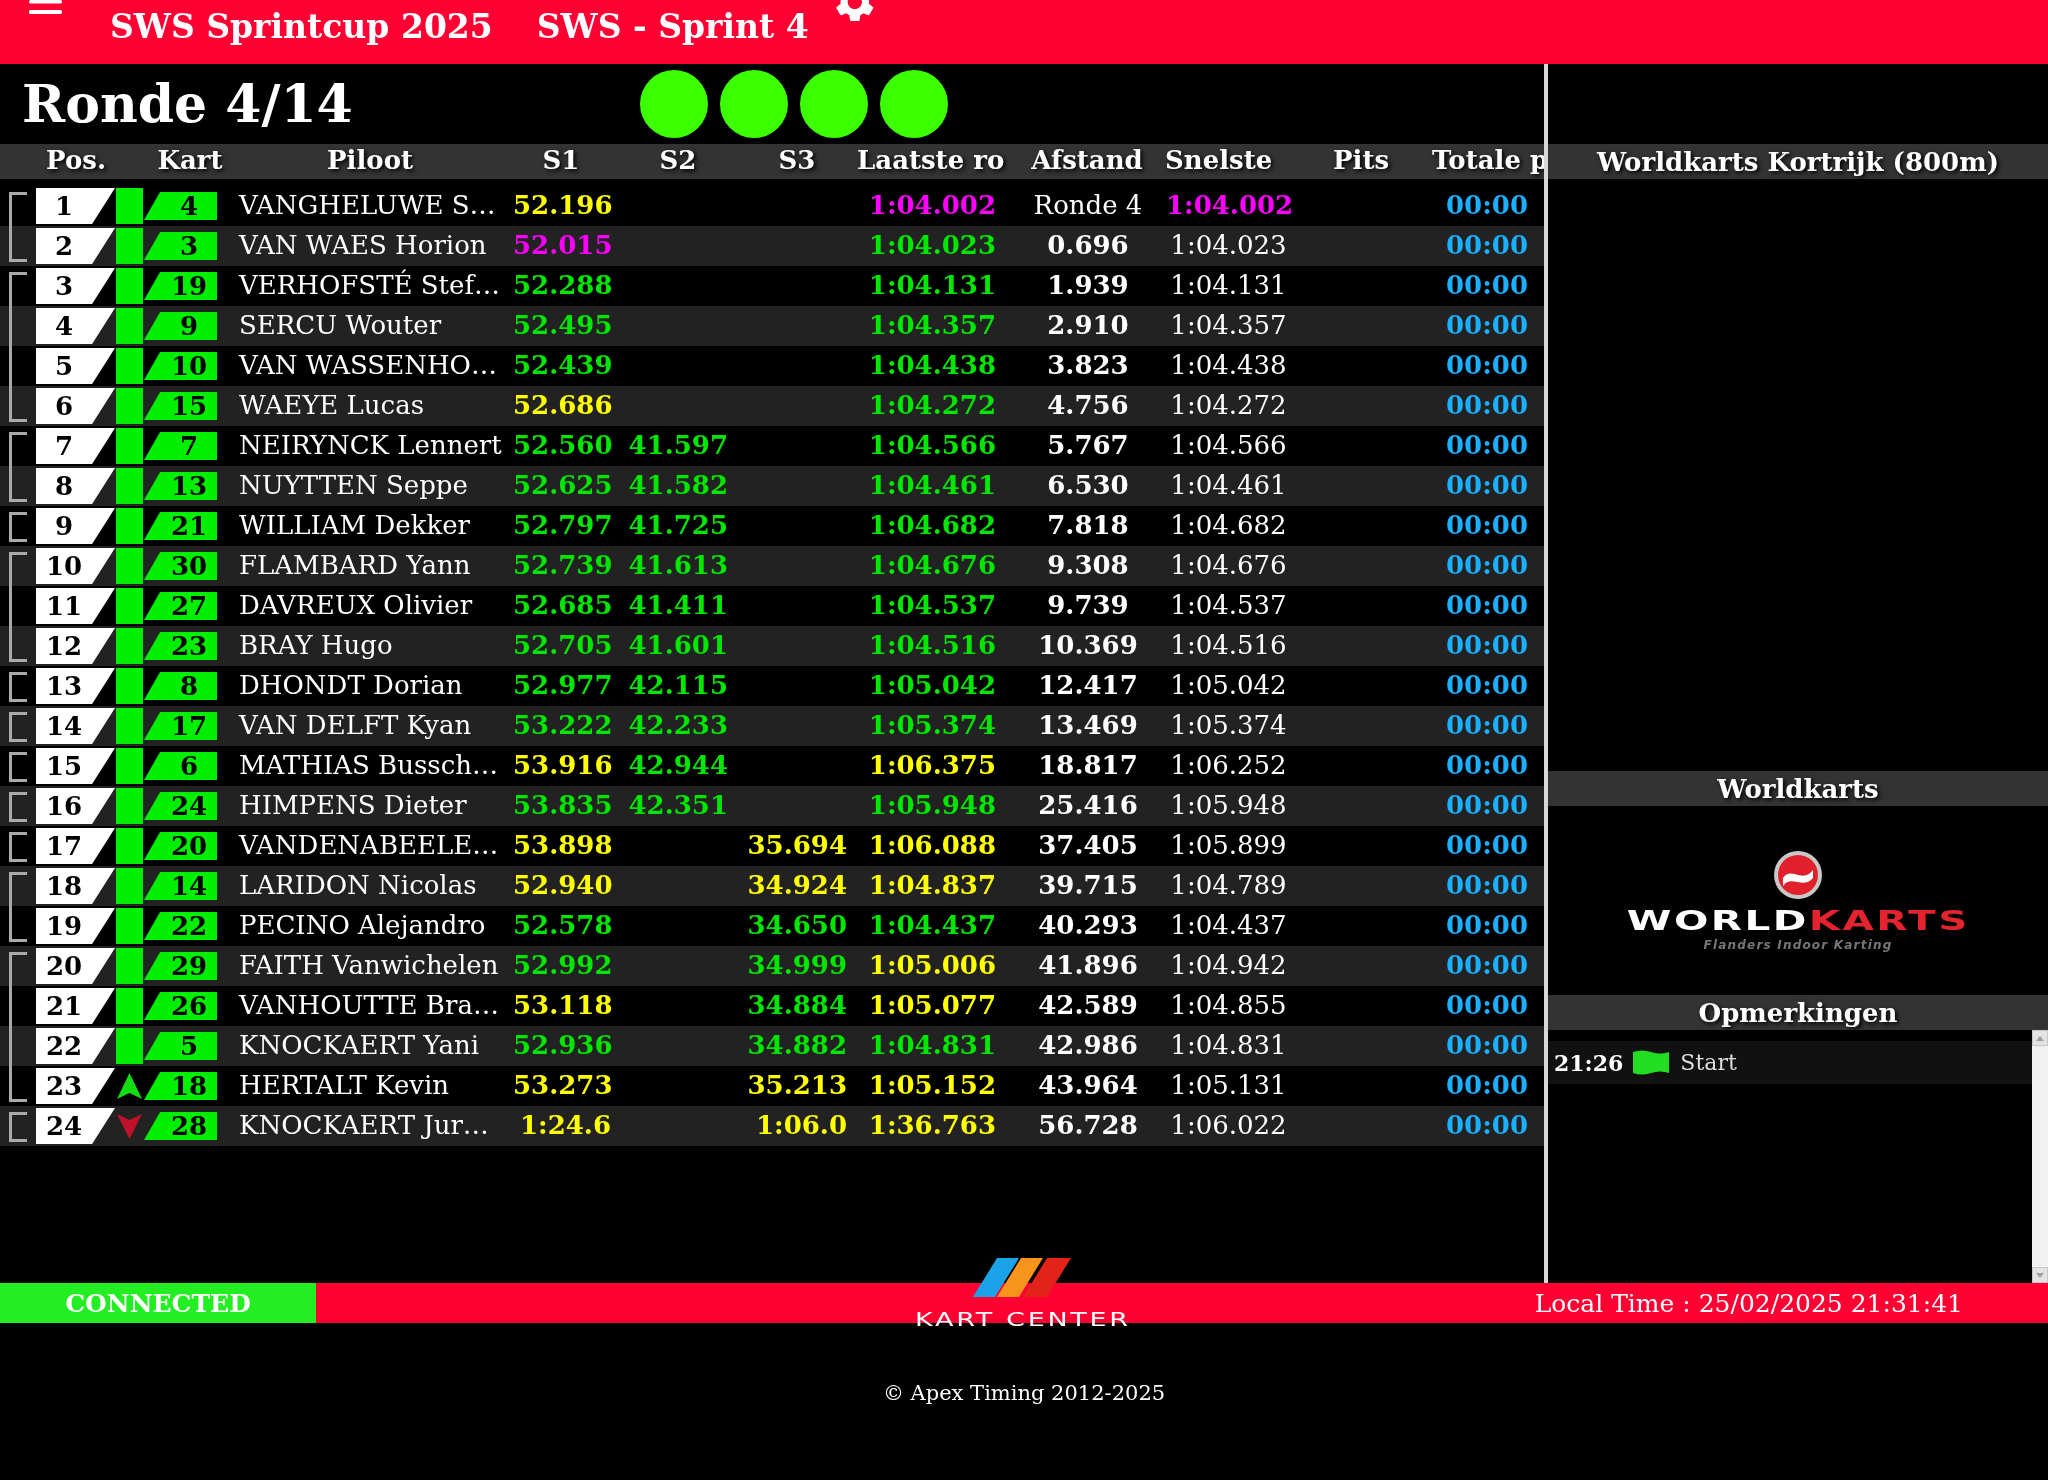 This screenshot has height=1480, width=2048. I want to click on gap-value: 13.469, so click(1088, 724).